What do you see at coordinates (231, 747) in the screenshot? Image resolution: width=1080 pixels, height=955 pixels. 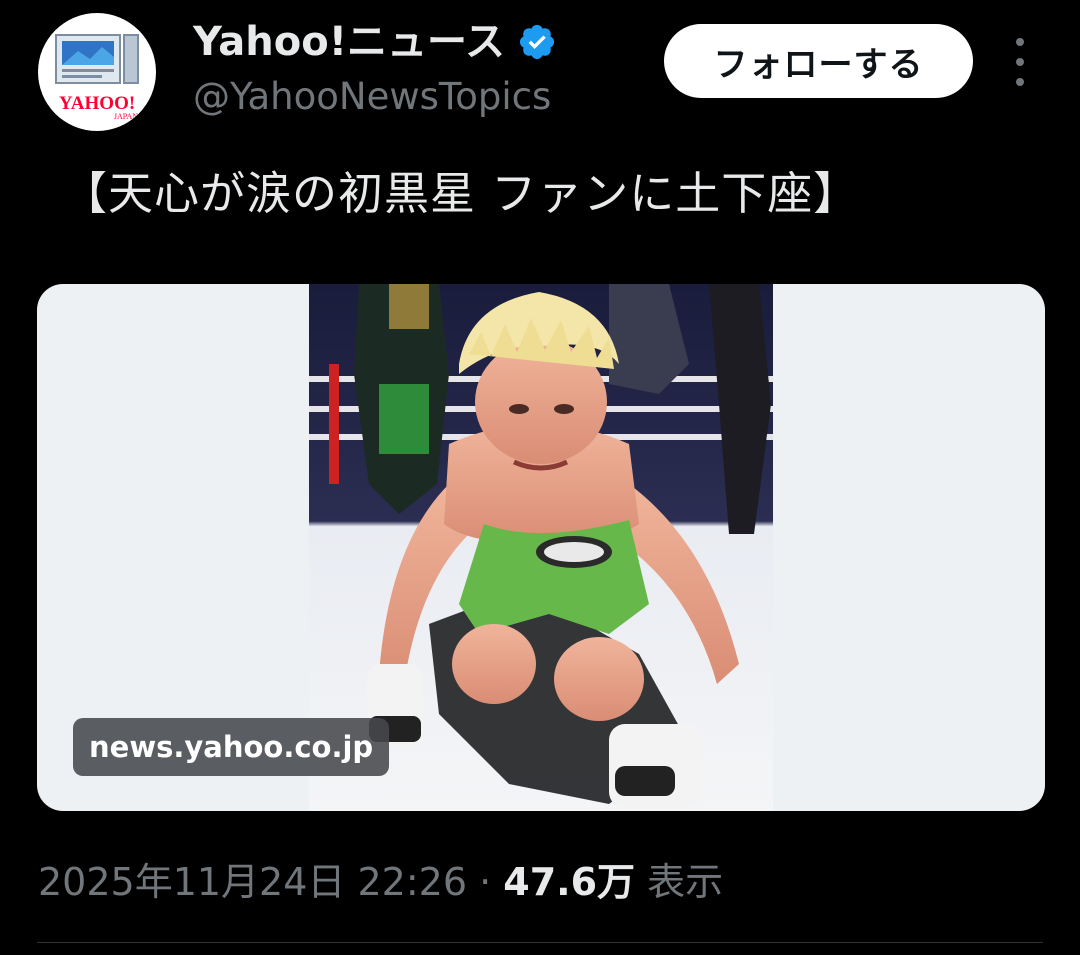 I see `link-domain-badge: news.yahoo.co.jp` at bounding box center [231, 747].